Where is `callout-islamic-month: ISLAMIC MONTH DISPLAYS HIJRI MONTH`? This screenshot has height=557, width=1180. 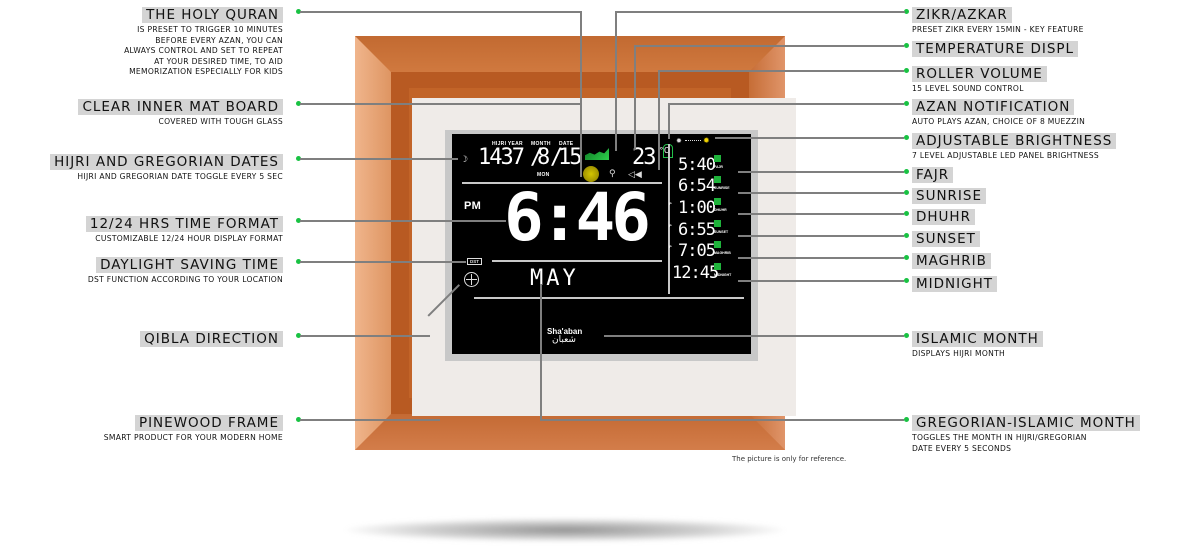 callout-islamic-month: ISLAMIC MONTH DISPLAYS HIJRI MONTH is located at coordinates (977, 344).